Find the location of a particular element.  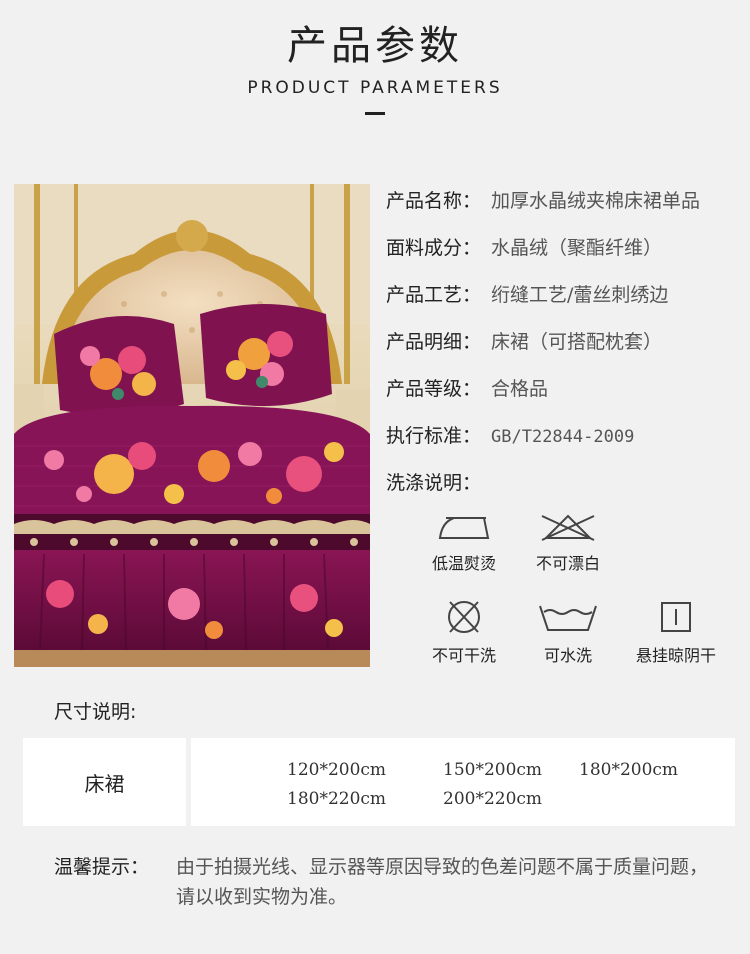

param-row-name: 产品名称： 加厚水晶绒夹棉床裙单品 is located at coordinates (566, 207).